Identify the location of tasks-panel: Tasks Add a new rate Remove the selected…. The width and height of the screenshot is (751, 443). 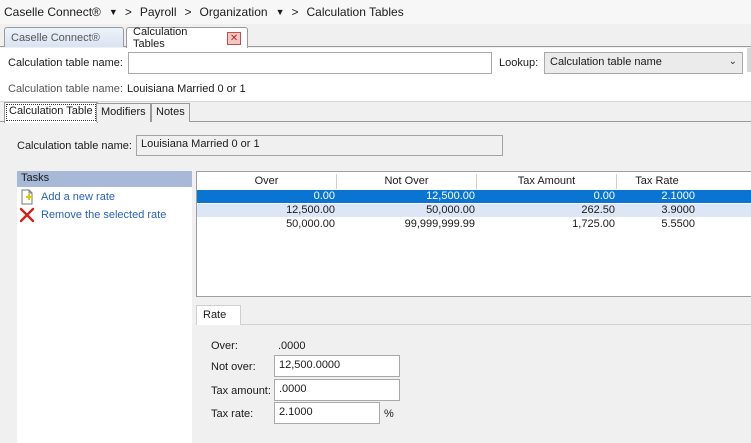
(104, 307).